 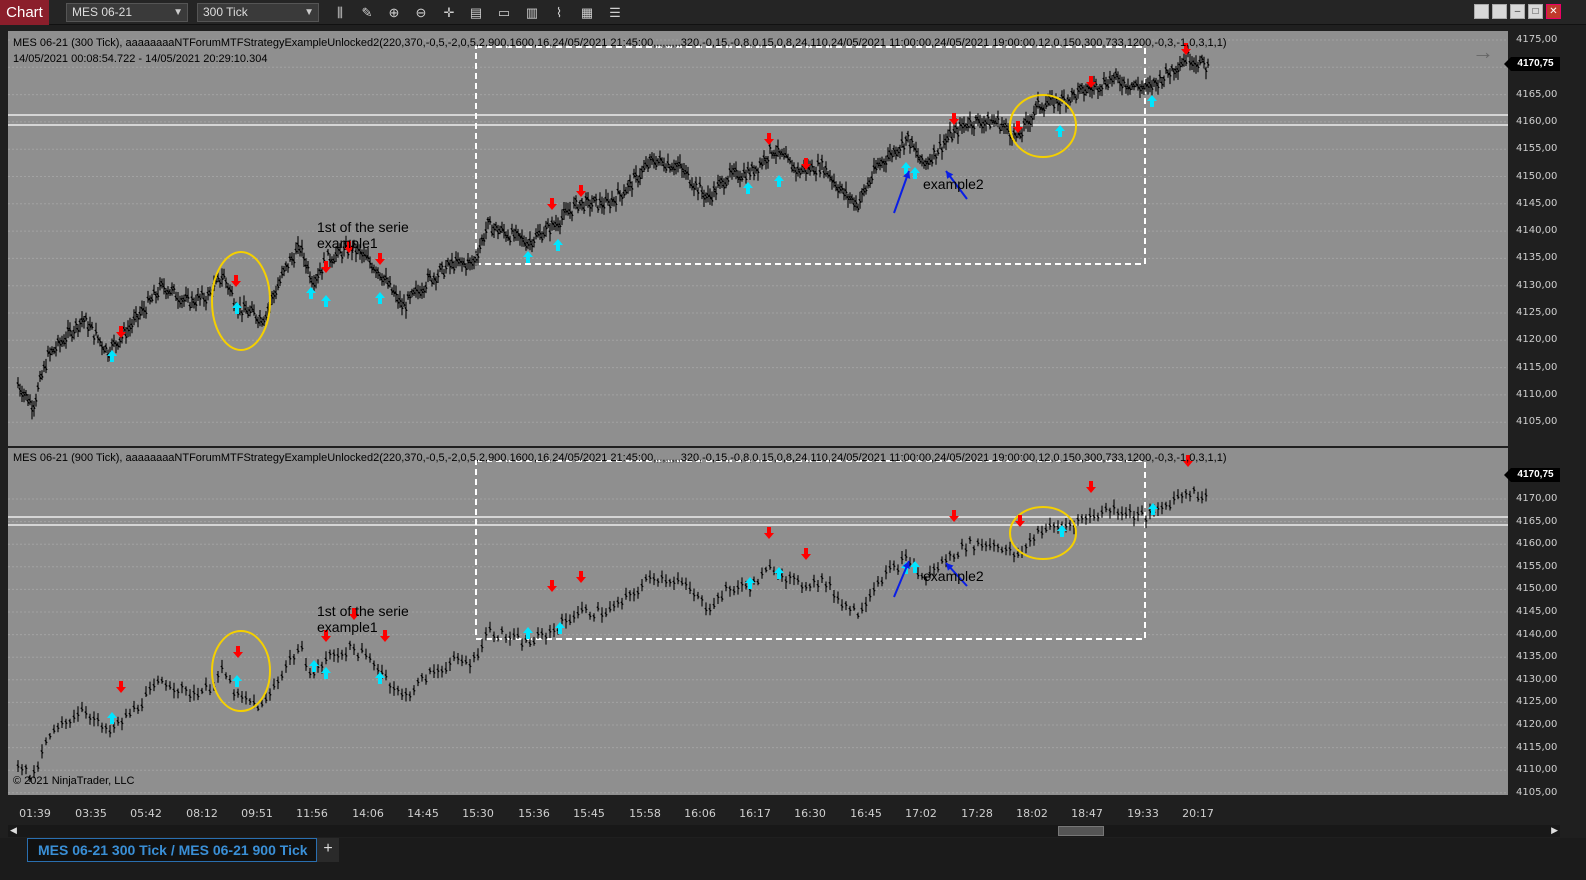 I want to click on time-tick: 14:45, so click(x=423, y=813).